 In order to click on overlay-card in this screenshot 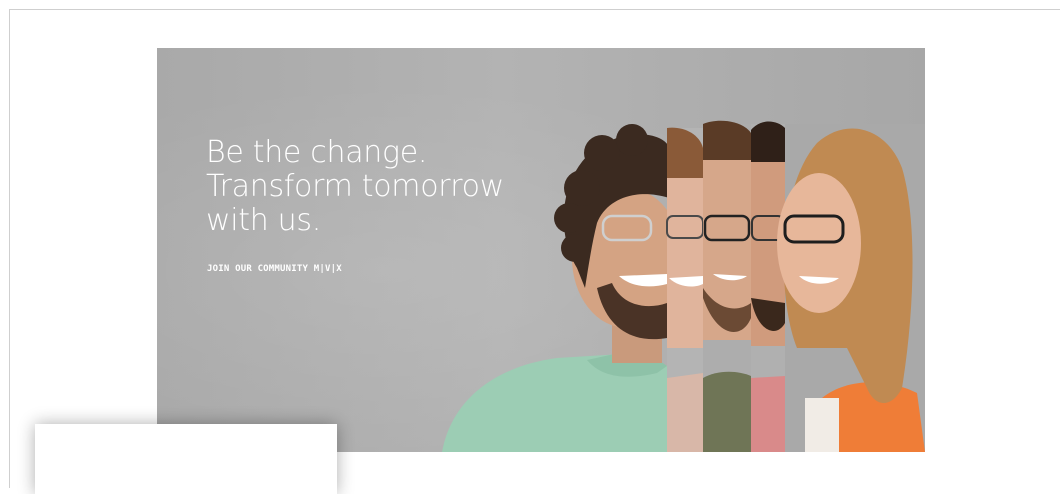, I will do `click(186, 459)`.